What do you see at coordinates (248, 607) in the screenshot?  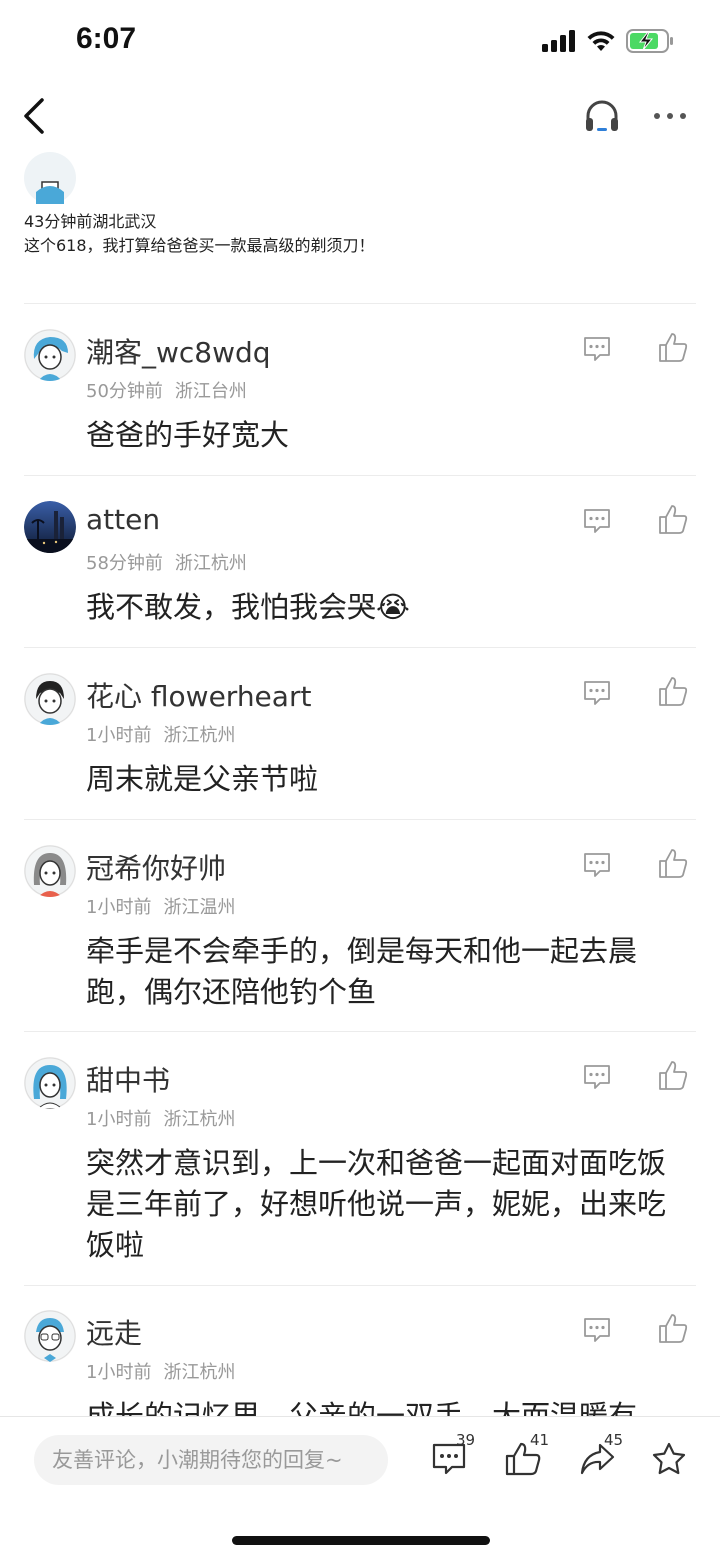 I see `comment-text: 我不敢发，我怕我会哭😭` at bounding box center [248, 607].